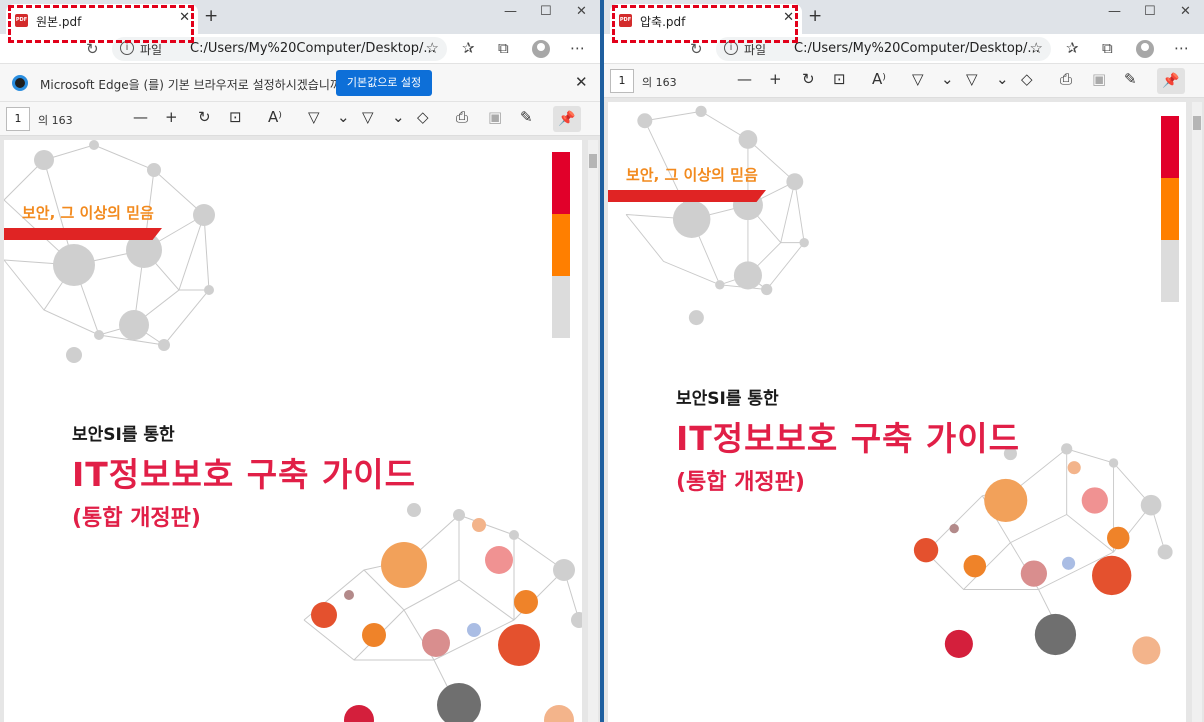  I want to click on tab-compressed-pdf: PDF 압축.pdf ✕, so click(706, 19).